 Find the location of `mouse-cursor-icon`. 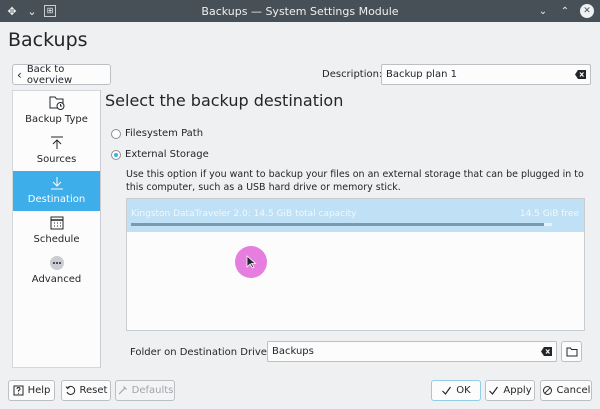

mouse-cursor-icon is located at coordinates (251, 262).